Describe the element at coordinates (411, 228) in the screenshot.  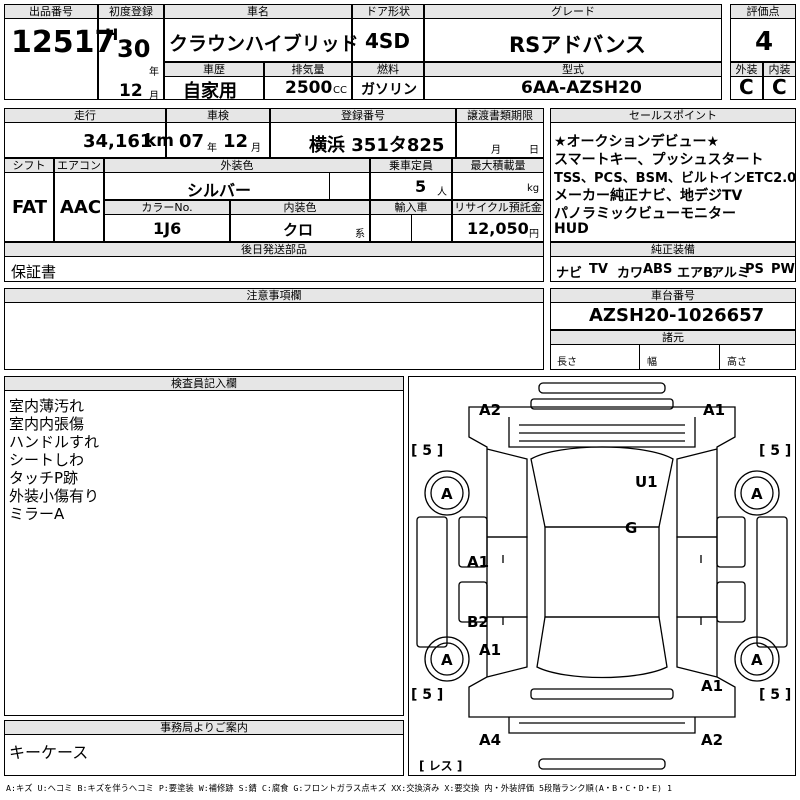
I see `import-divider` at that location.